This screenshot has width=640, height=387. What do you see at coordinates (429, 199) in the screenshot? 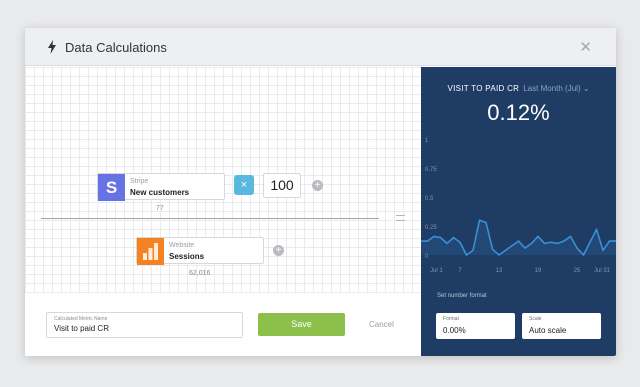
I see `y-tick-label: 0.5` at bounding box center [429, 199].